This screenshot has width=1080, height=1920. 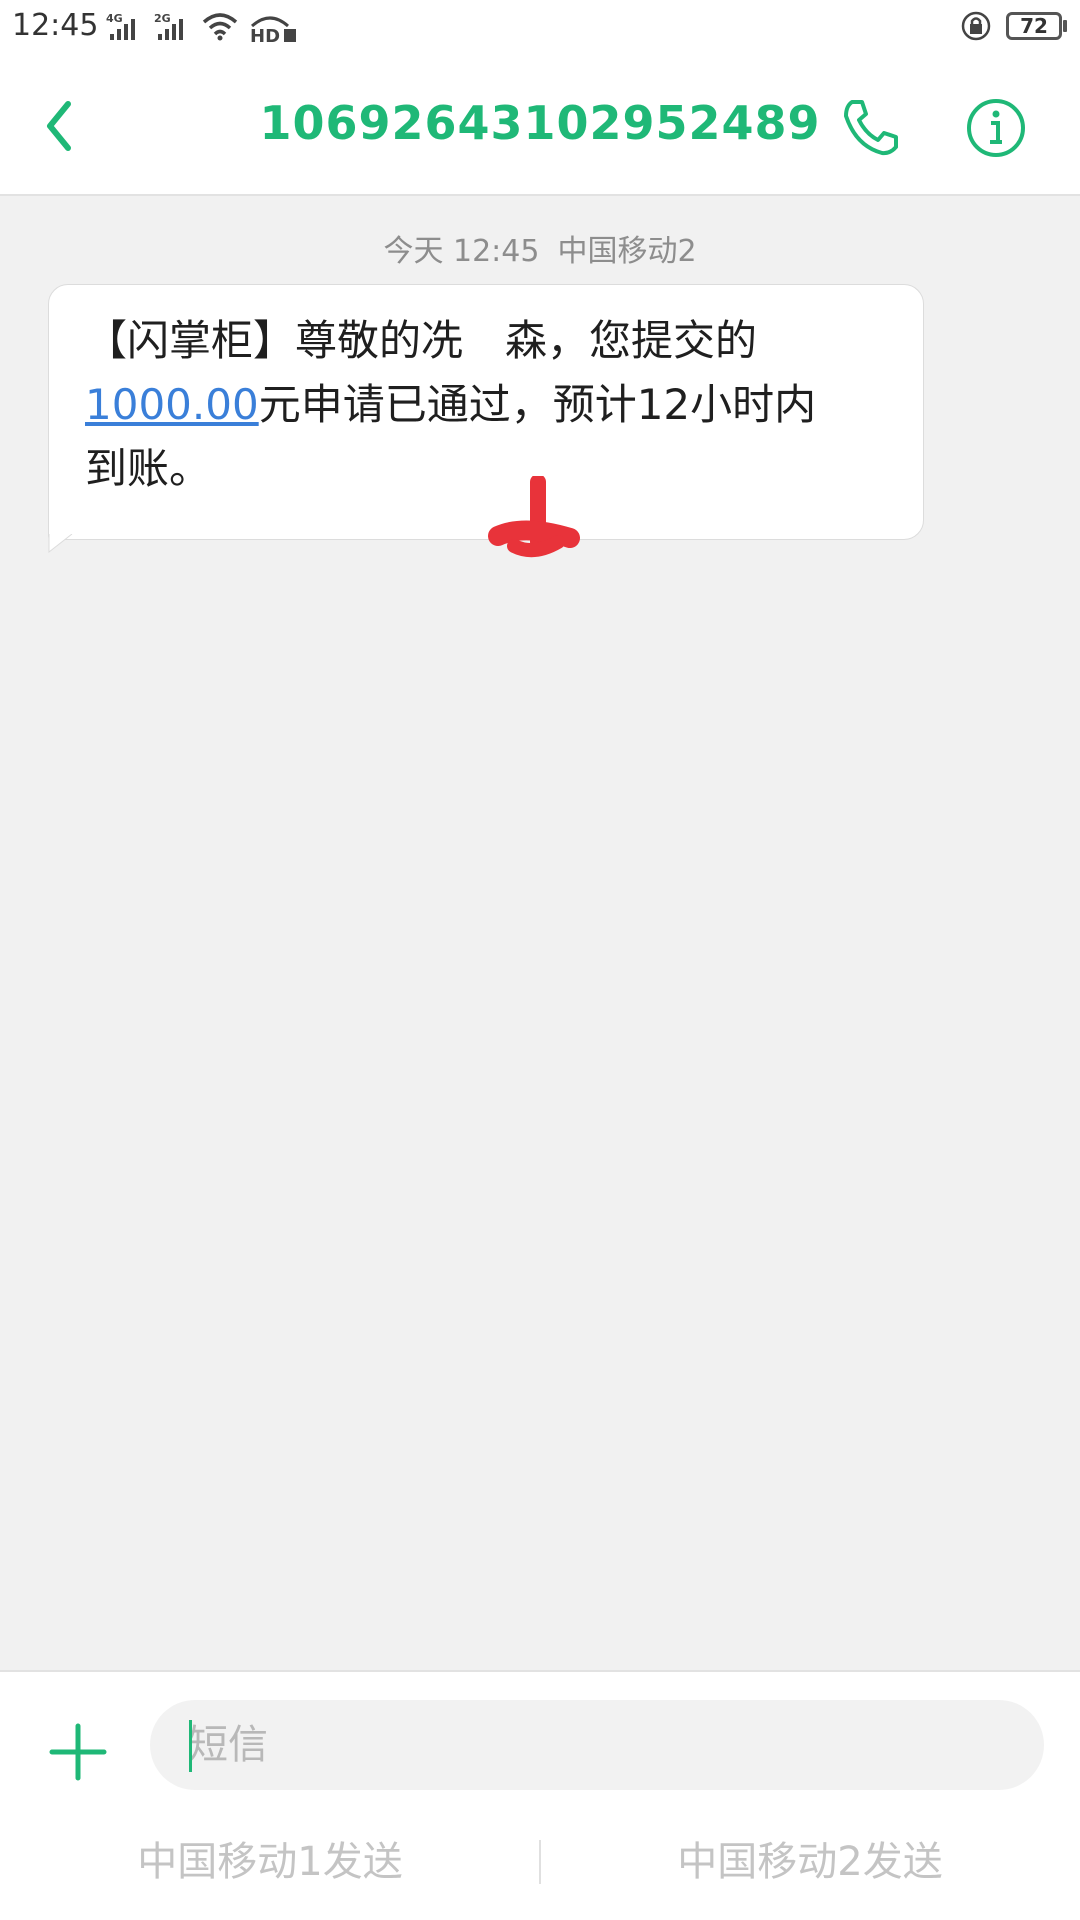 I want to click on text-caret, so click(x=190, y=1746).